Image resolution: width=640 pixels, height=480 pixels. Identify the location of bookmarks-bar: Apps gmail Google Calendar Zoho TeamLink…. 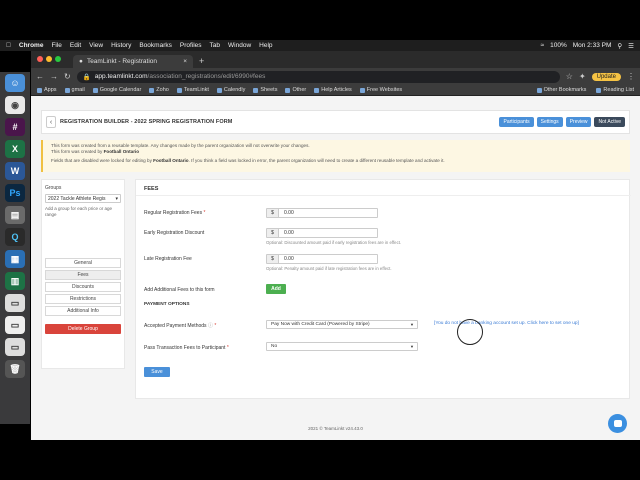
(335, 90).